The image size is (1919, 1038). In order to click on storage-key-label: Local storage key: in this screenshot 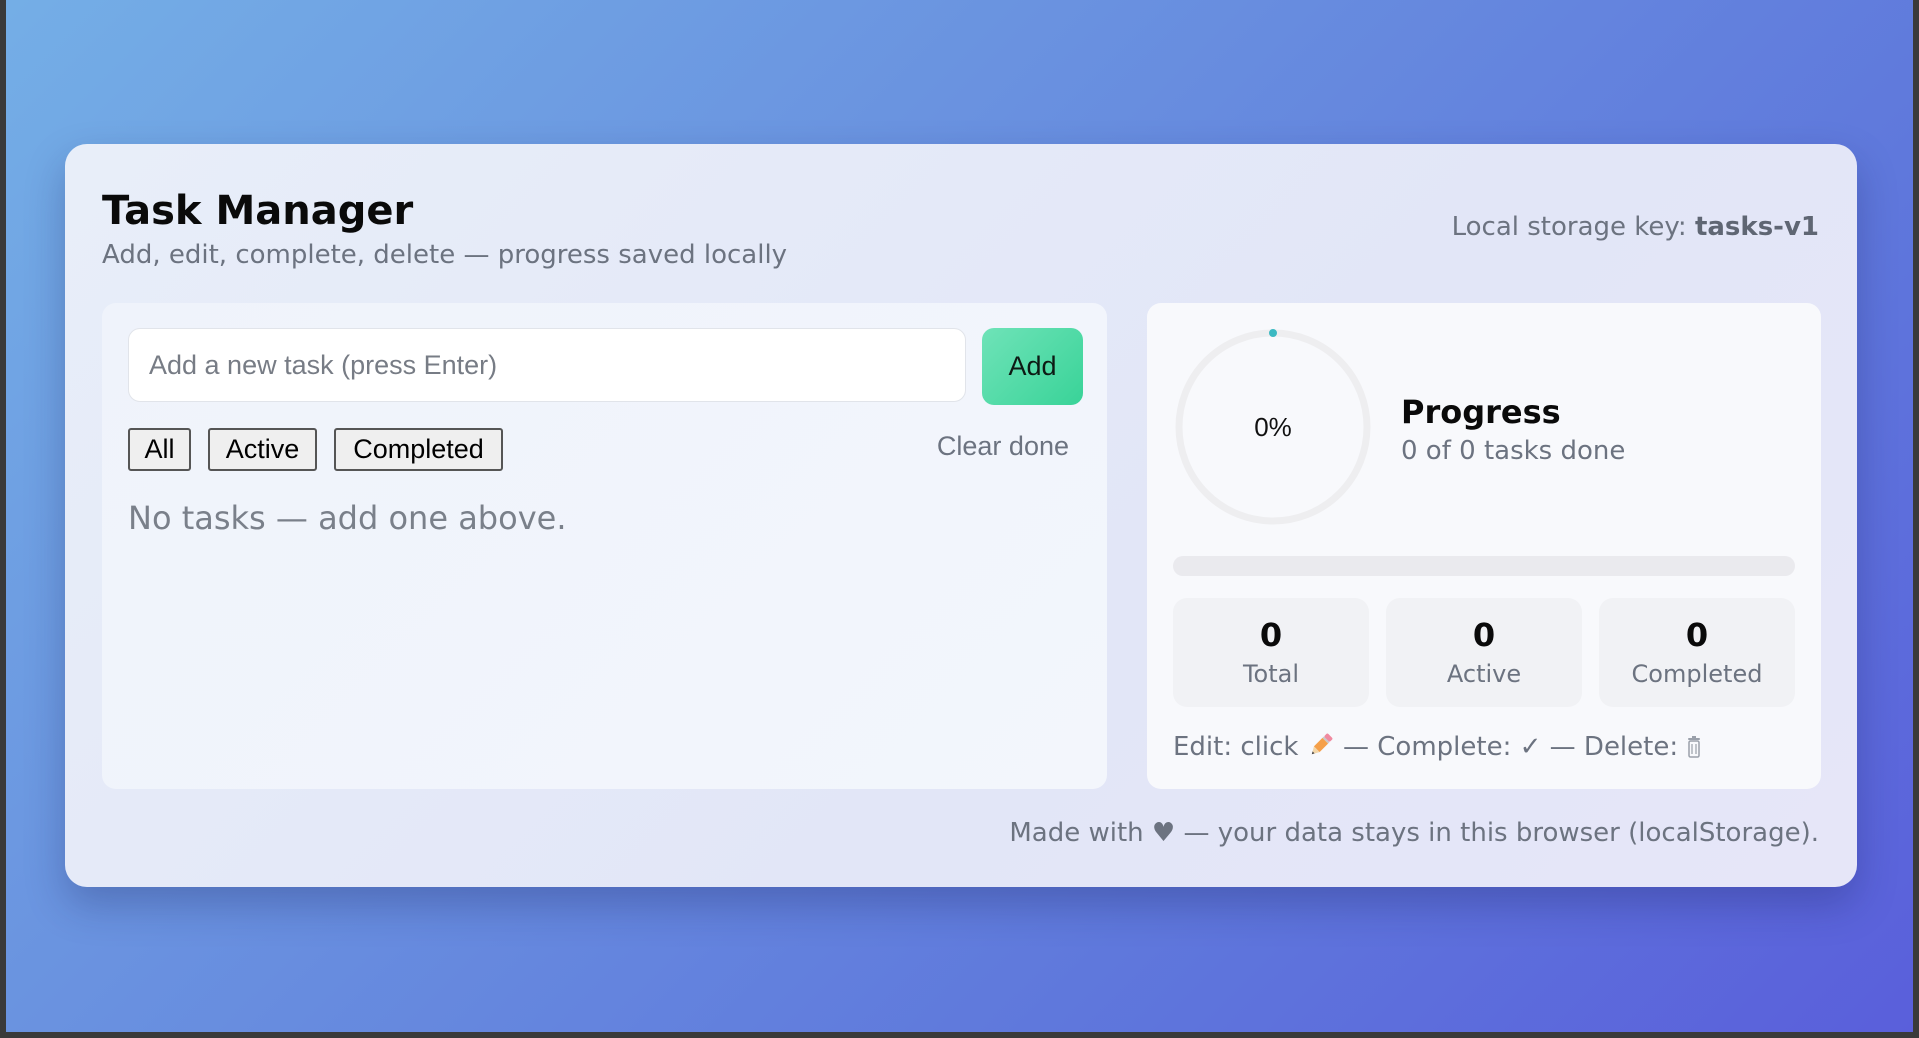, I will do `click(1573, 227)`.